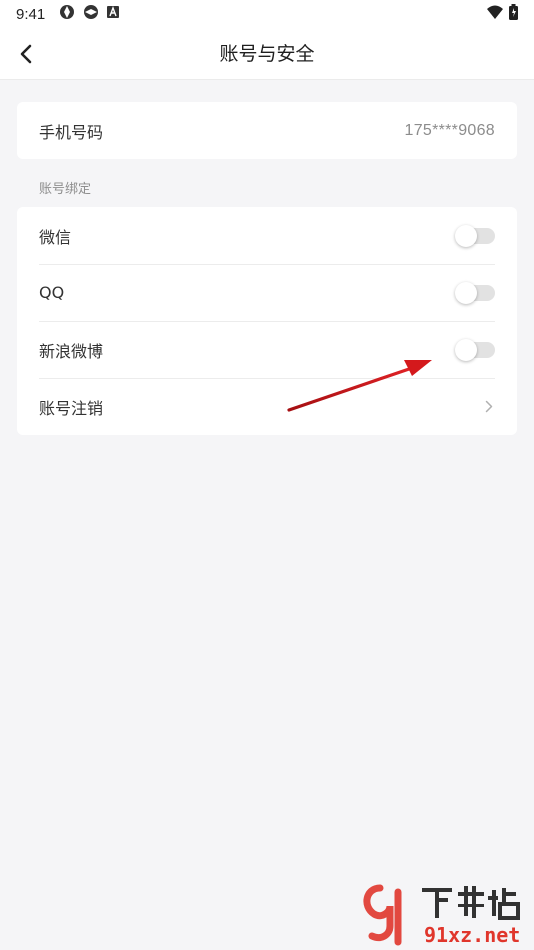  Describe the element at coordinates (267, 235) in the screenshot. I see `binding-row-wechat: 微信` at that location.